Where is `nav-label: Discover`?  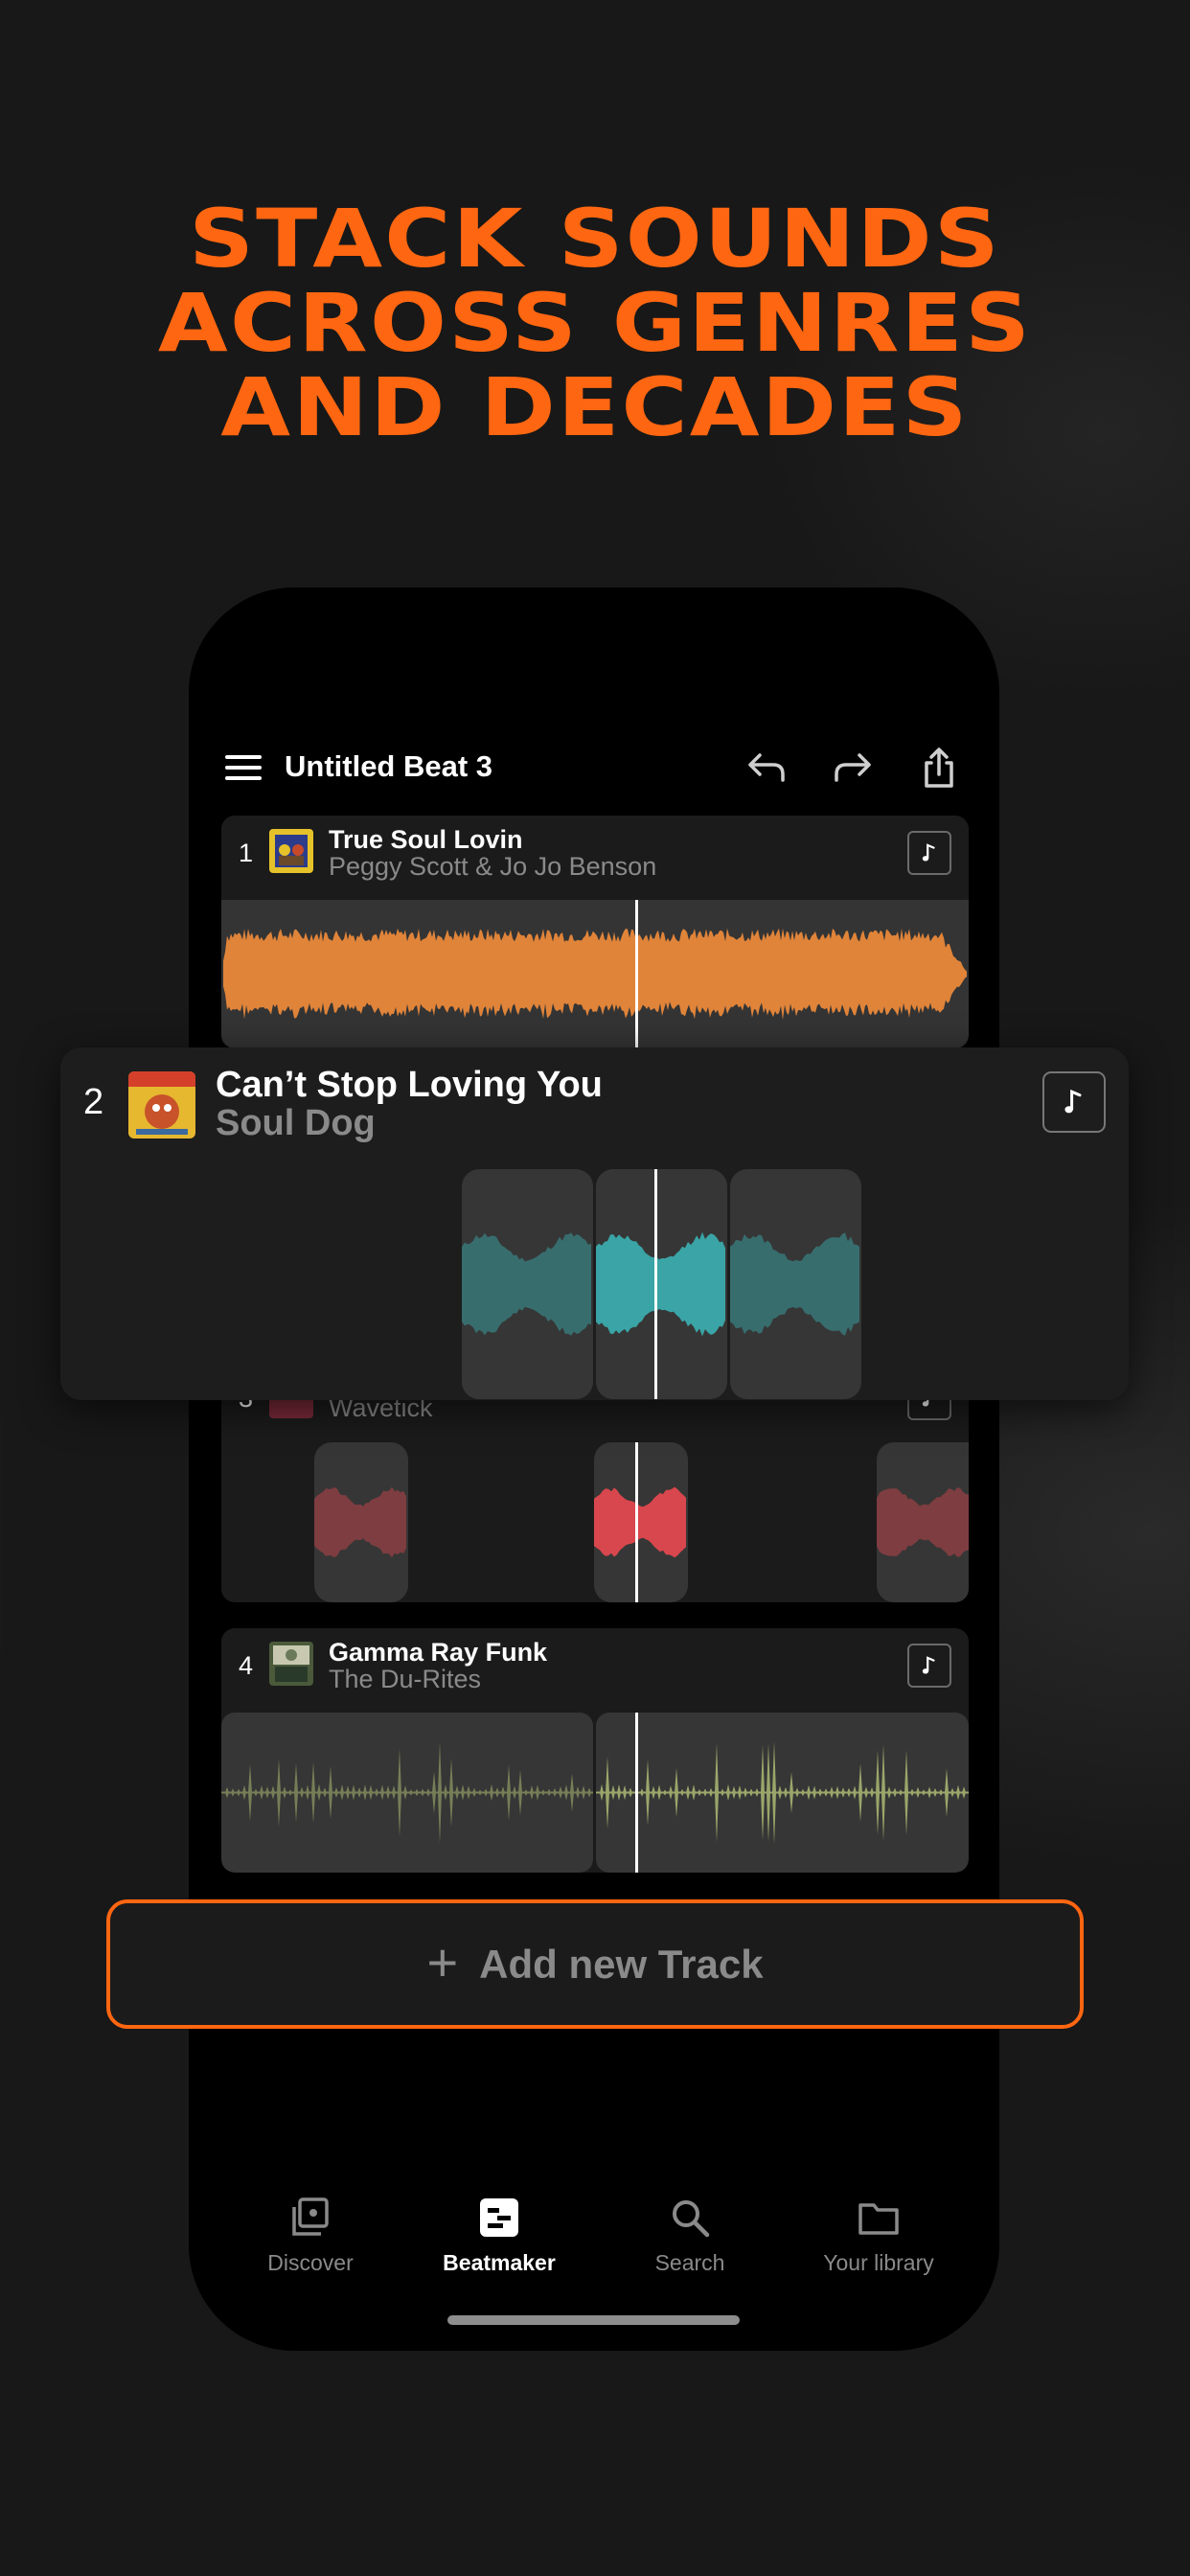 nav-label: Discover is located at coordinates (311, 2262).